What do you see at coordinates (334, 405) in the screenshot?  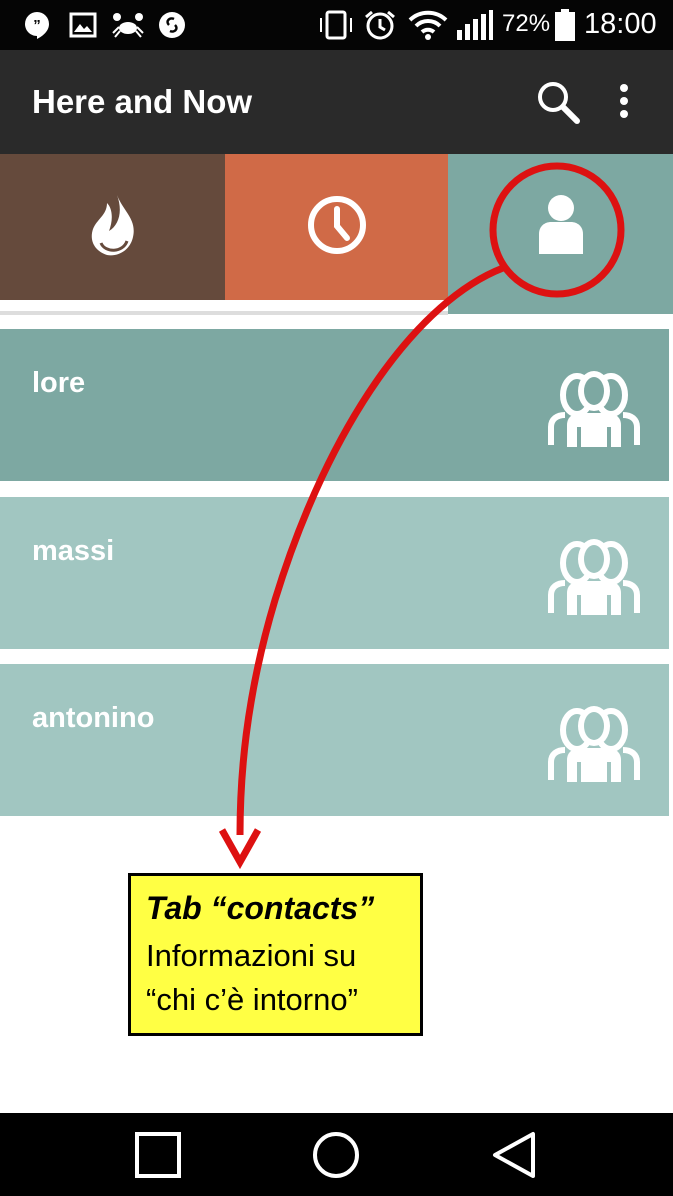 I see `list-item: lore` at bounding box center [334, 405].